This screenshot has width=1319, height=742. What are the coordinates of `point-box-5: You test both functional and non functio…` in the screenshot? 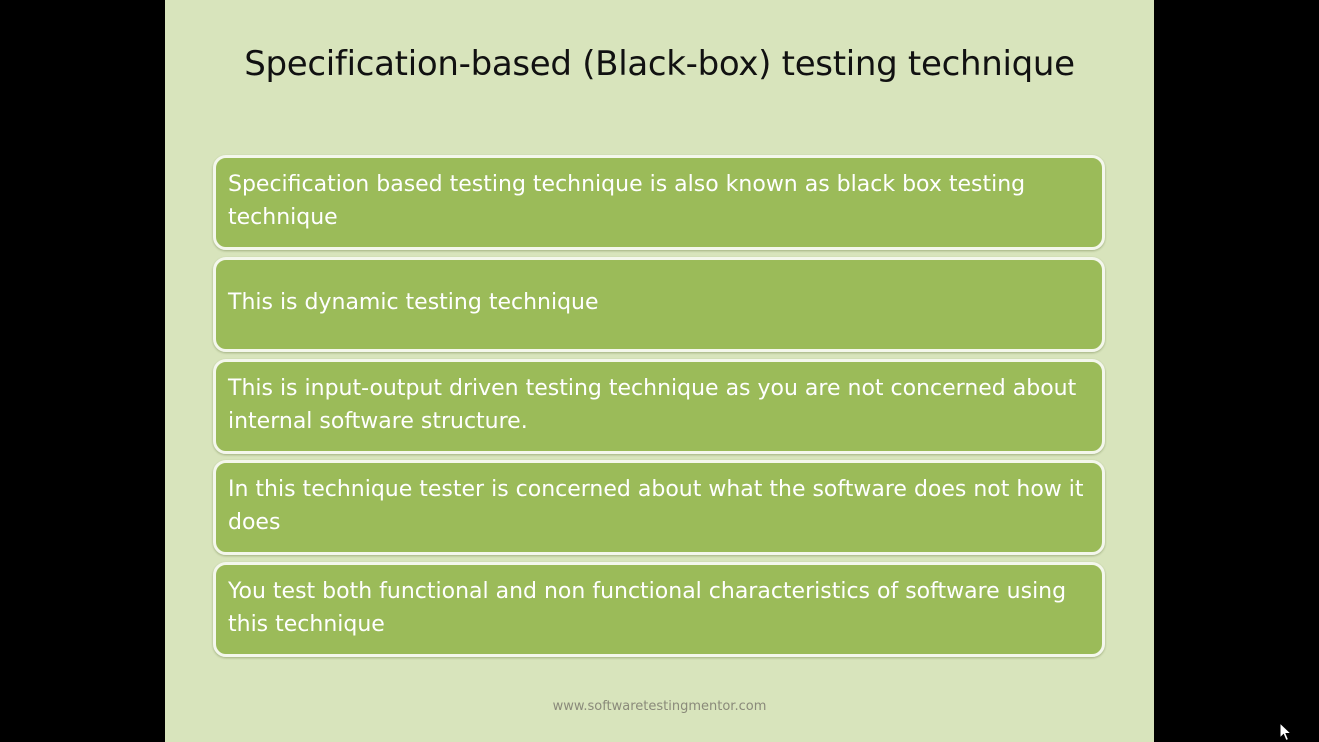 It's located at (659, 609).